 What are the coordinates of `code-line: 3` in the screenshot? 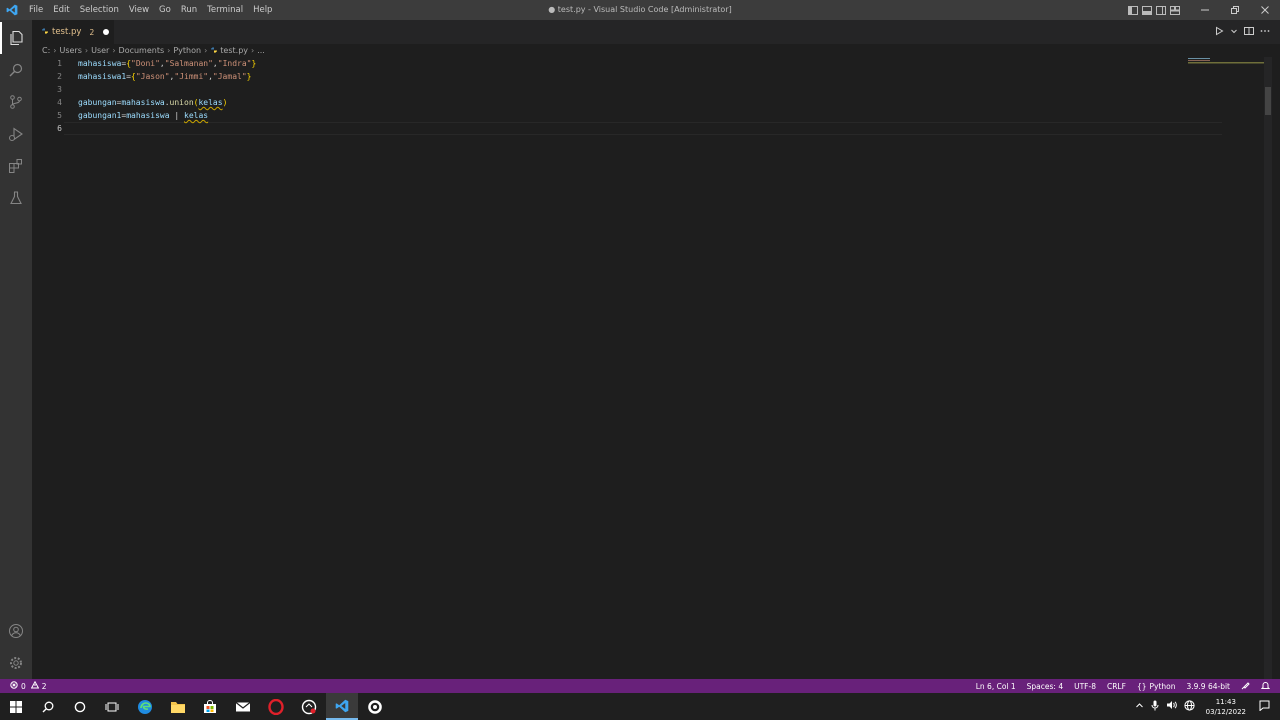 It's located at (612, 89).